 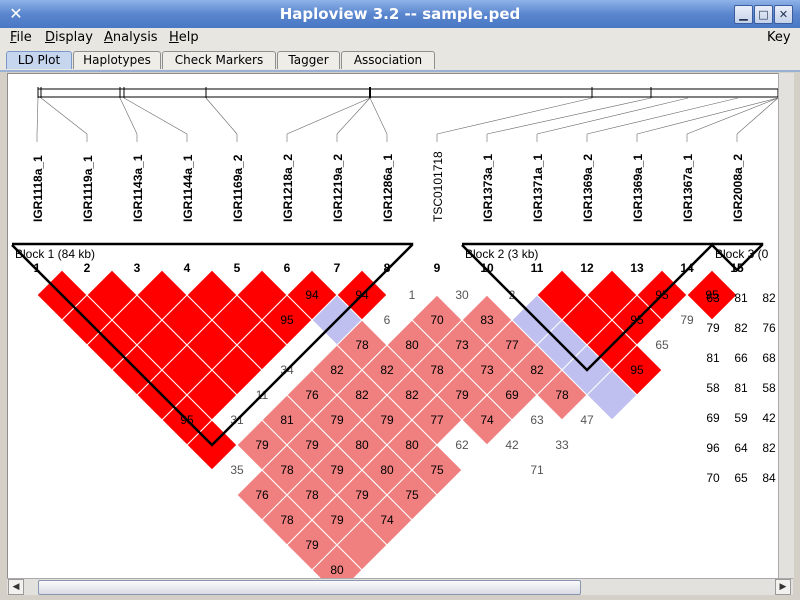 What do you see at coordinates (738, 188) in the screenshot?
I see `marker-name-label: IGR2008a_2` at bounding box center [738, 188].